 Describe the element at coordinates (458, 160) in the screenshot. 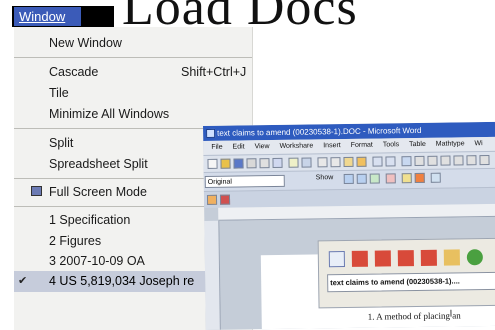

I see `drawing-icon` at that location.